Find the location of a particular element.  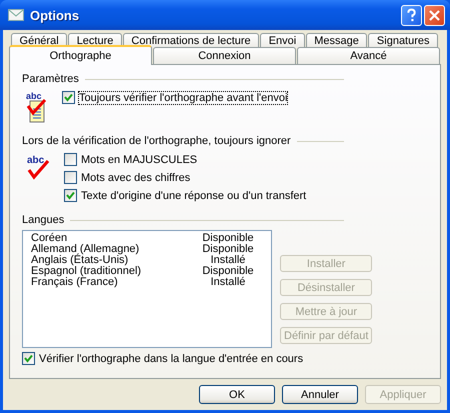

language-name: Allemand (Allemagne) is located at coordinates (85, 249).